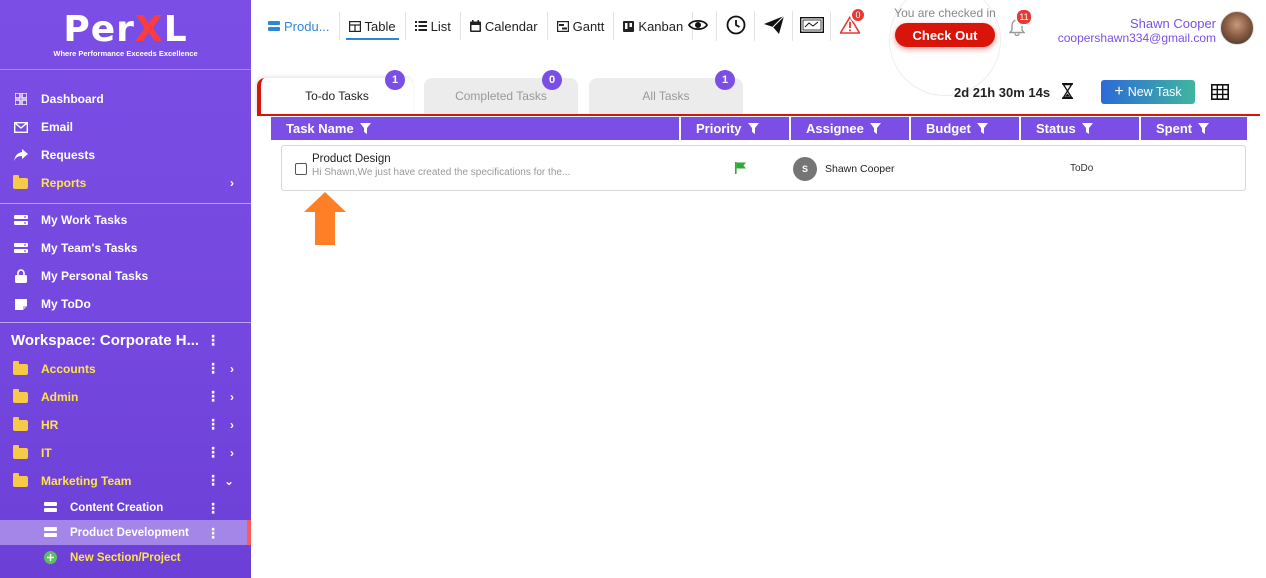 The image size is (1266, 578). What do you see at coordinates (1020, 23) in the screenshot?
I see `notifications-button: 11` at bounding box center [1020, 23].